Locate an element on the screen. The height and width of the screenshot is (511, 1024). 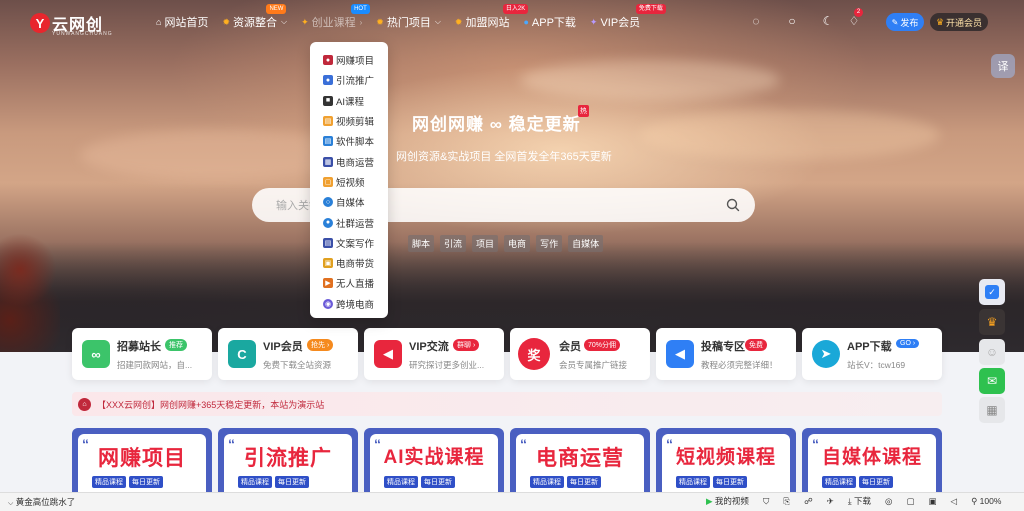
check-button: ✓ is located at coordinates (992, 292).